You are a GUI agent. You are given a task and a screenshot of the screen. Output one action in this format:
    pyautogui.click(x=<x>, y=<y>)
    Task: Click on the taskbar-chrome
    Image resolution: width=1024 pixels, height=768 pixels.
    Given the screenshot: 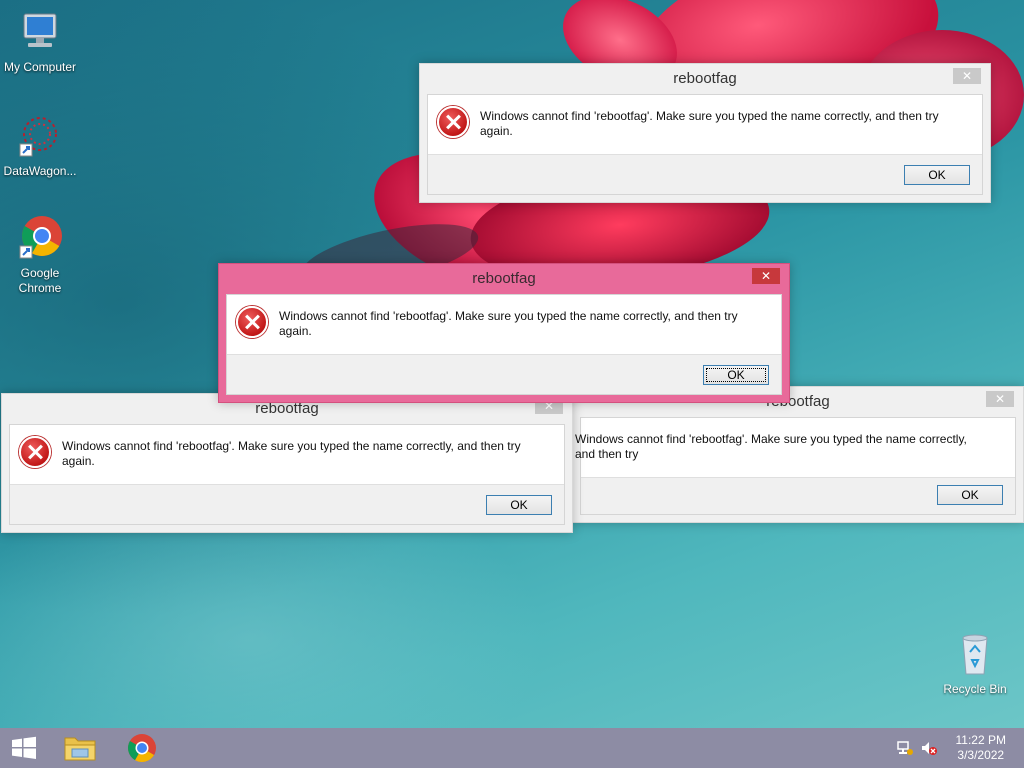 What is the action you would take?
    pyautogui.click(x=142, y=748)
    